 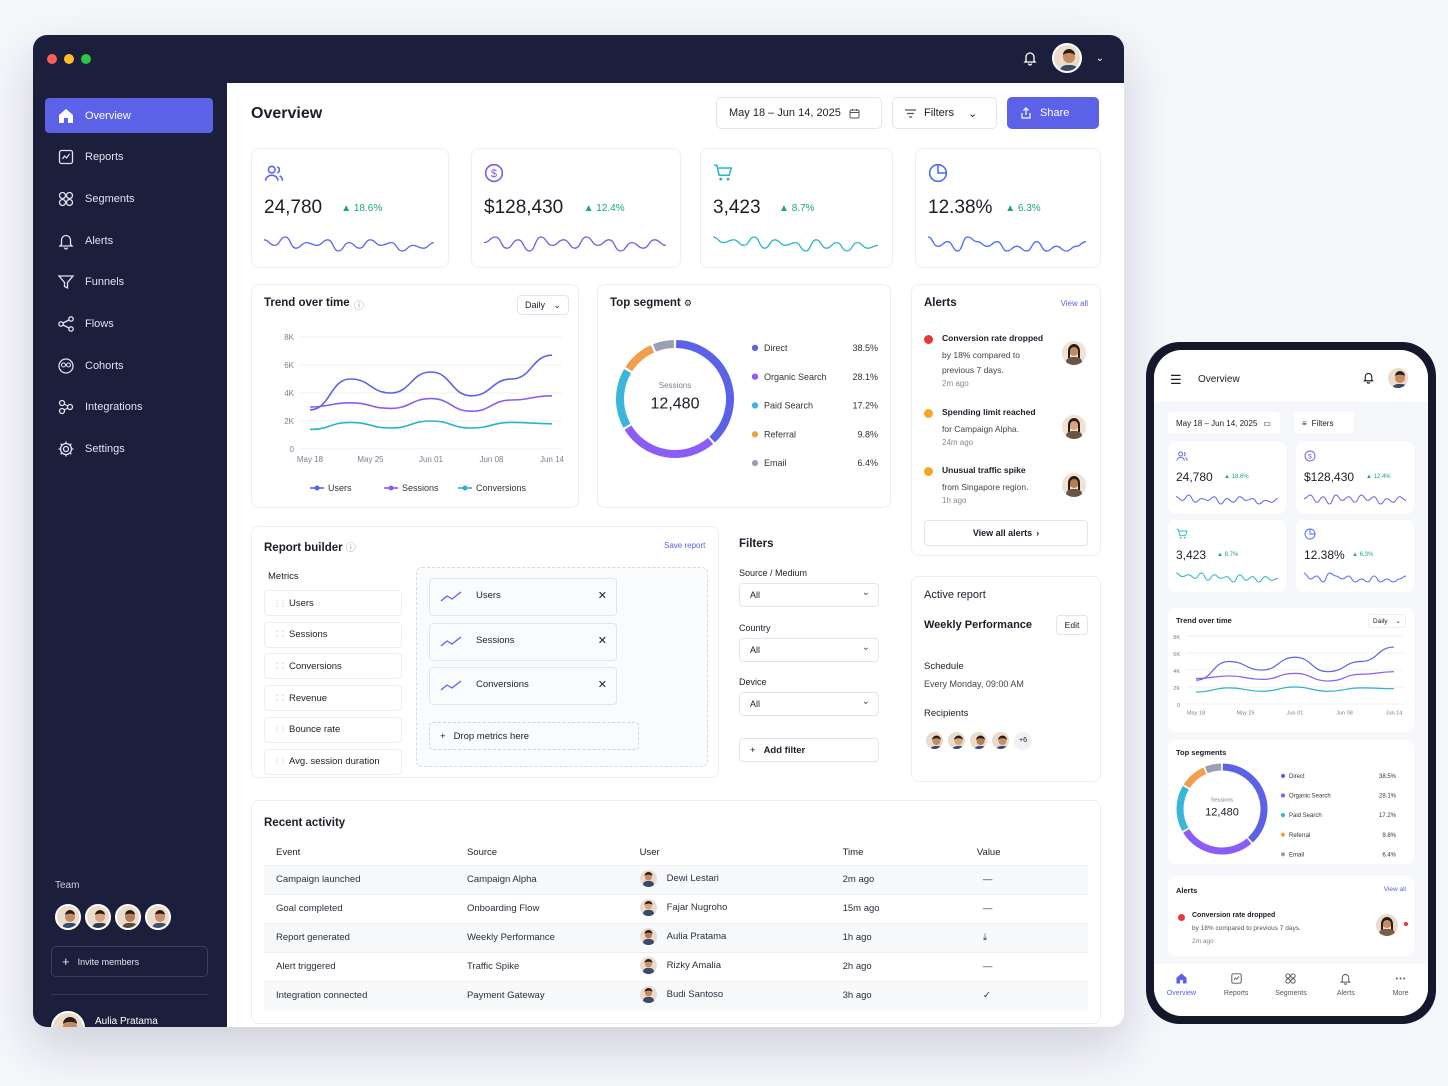 What do you see at coordinates (129, 407) in the screenshot?
I see `sidebar-item-integrations: Integrations` at bounding box center [129, 407].